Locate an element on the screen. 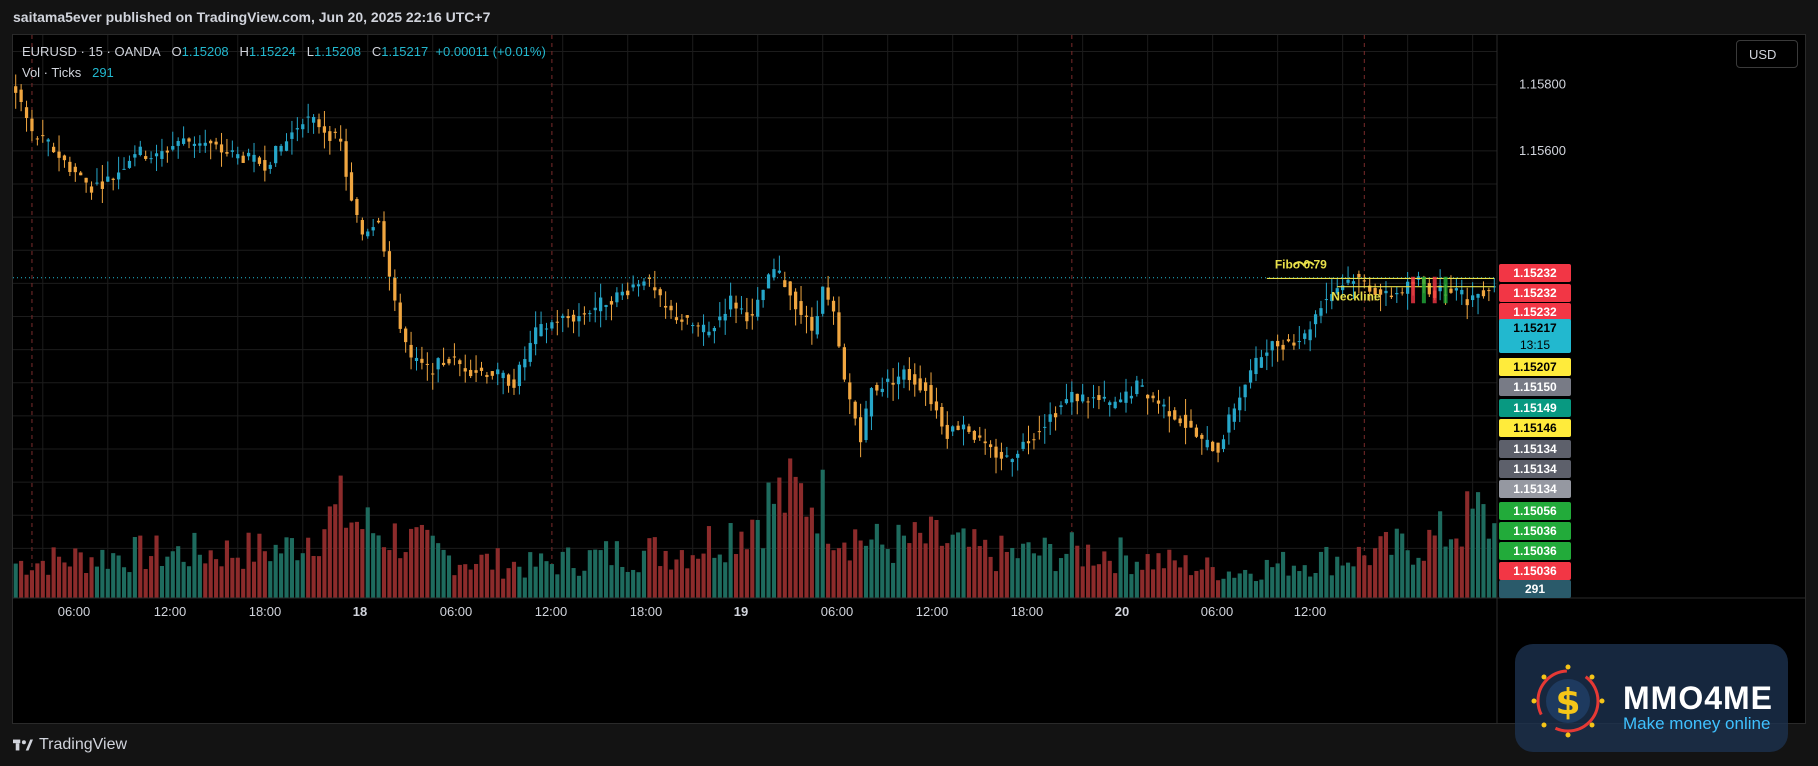 This screenshot has width=1818, height=766. price-label-text: 1.15232 is located at coordinates (1535, 312).